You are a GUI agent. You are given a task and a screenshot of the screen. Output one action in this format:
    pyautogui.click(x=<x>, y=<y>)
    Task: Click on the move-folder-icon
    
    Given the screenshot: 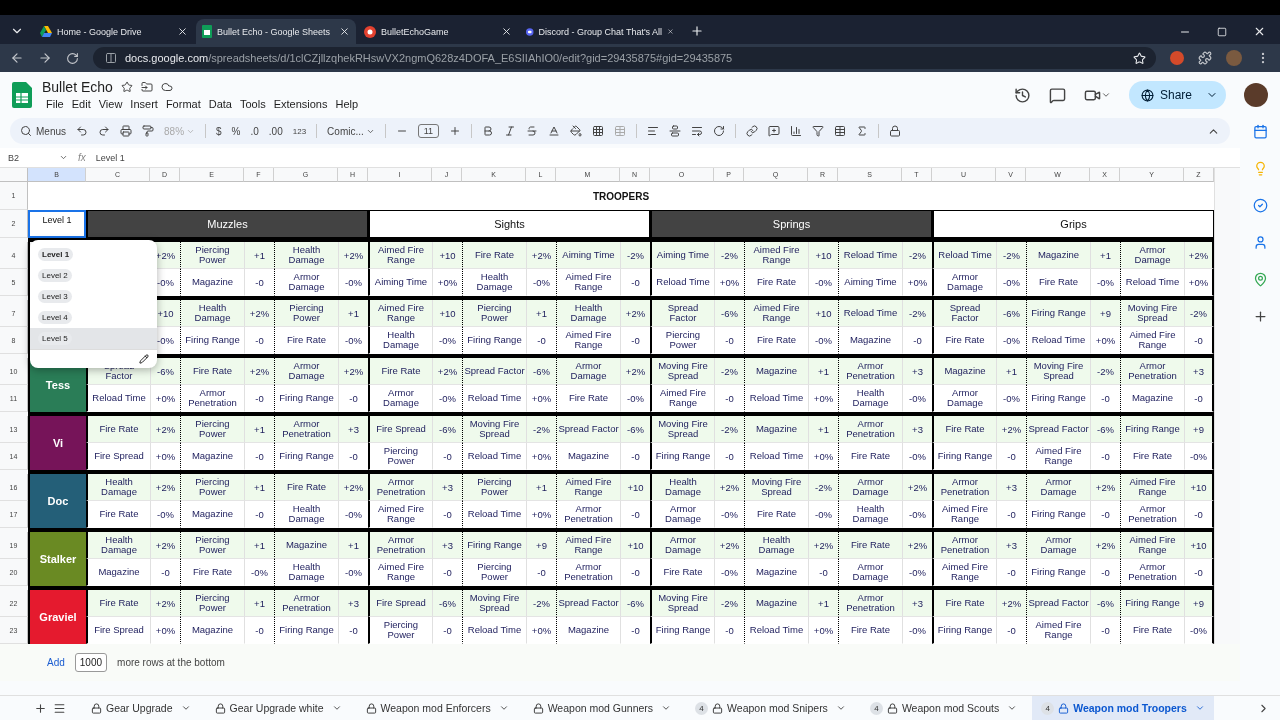 What is the action you would take?
    pyautogui.click(x=146, y=87)
    